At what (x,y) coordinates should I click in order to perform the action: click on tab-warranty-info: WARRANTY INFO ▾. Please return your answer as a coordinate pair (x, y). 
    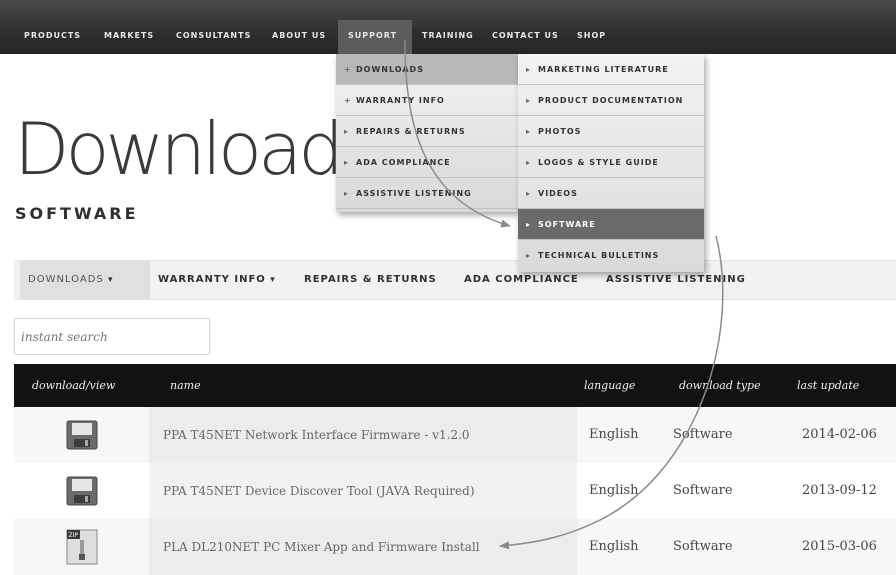
    Looking at the image, I should click on (217, 280).